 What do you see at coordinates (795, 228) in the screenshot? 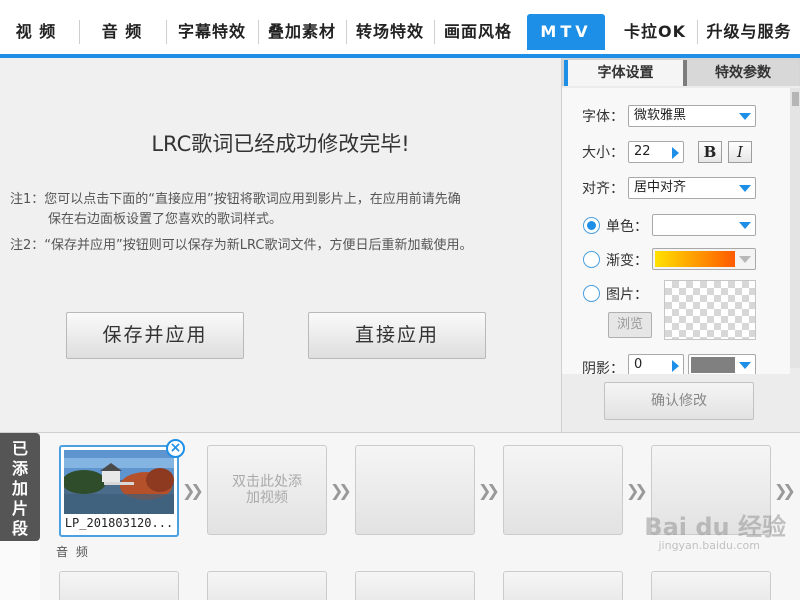
I see `settings-scrollbar` at bounding box center [795, 228].